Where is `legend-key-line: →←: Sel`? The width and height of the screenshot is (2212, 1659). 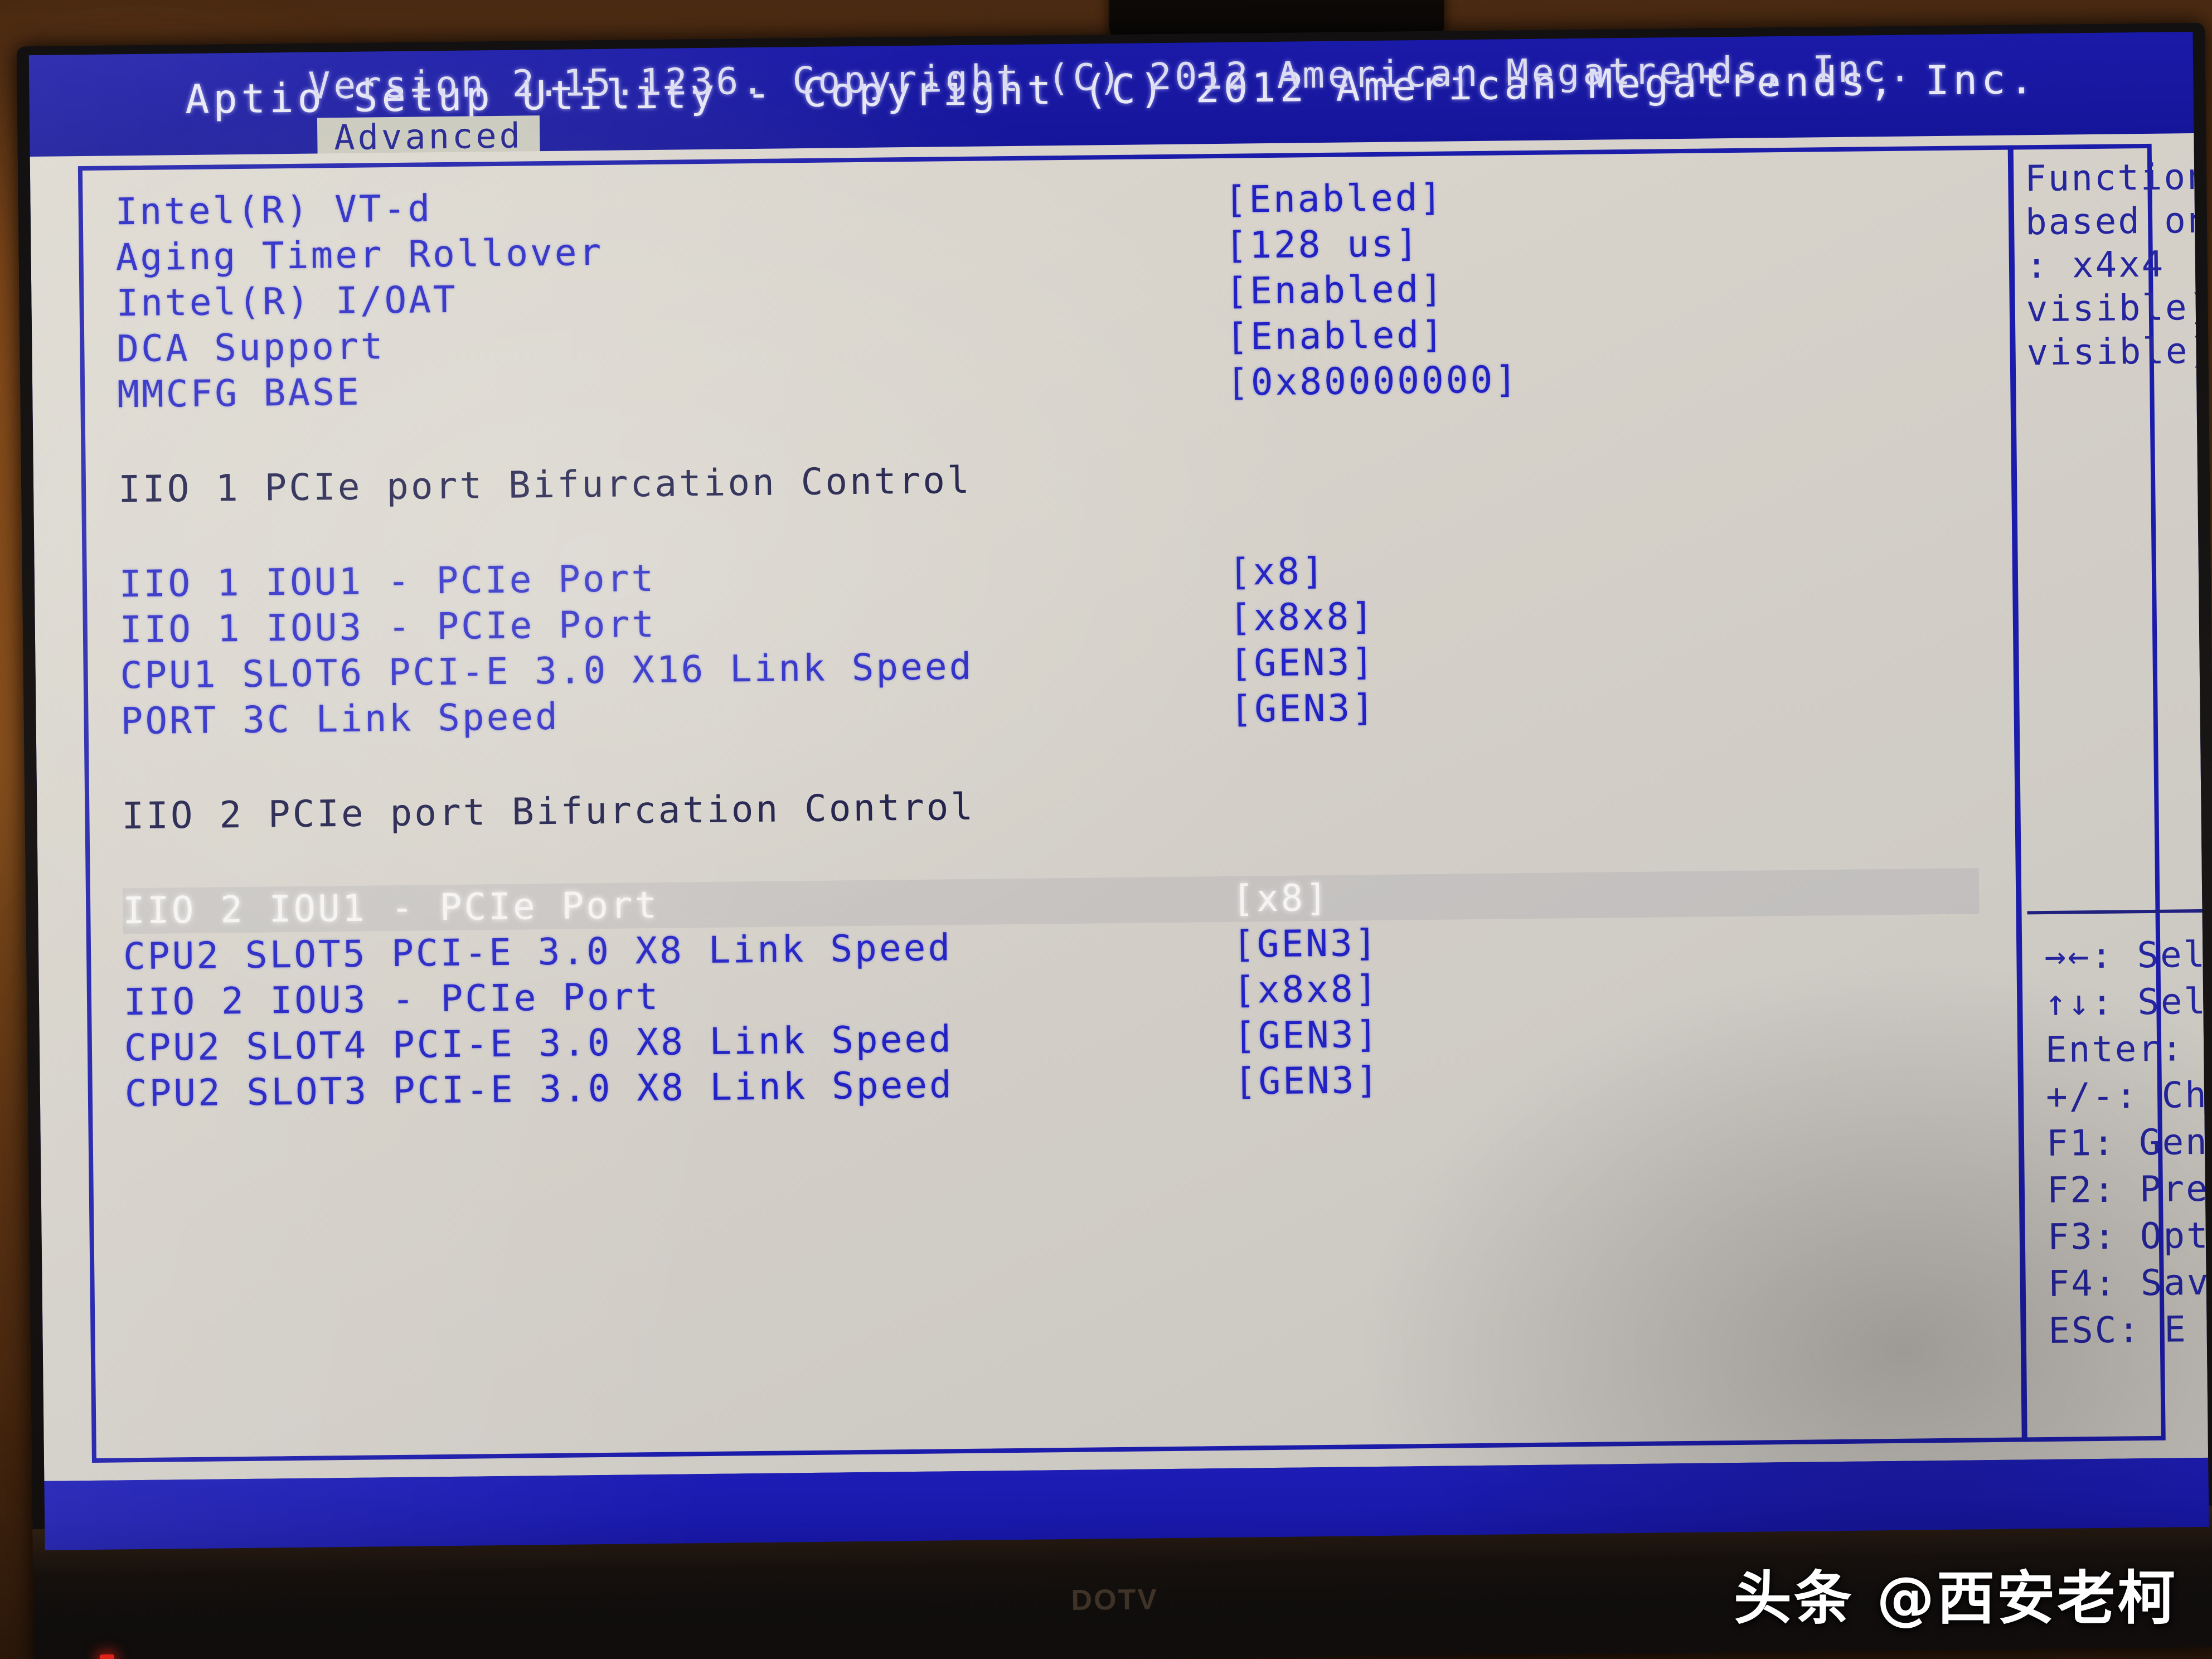 legend-key-line: →←: Sel is located at coordinates (2125, 956).